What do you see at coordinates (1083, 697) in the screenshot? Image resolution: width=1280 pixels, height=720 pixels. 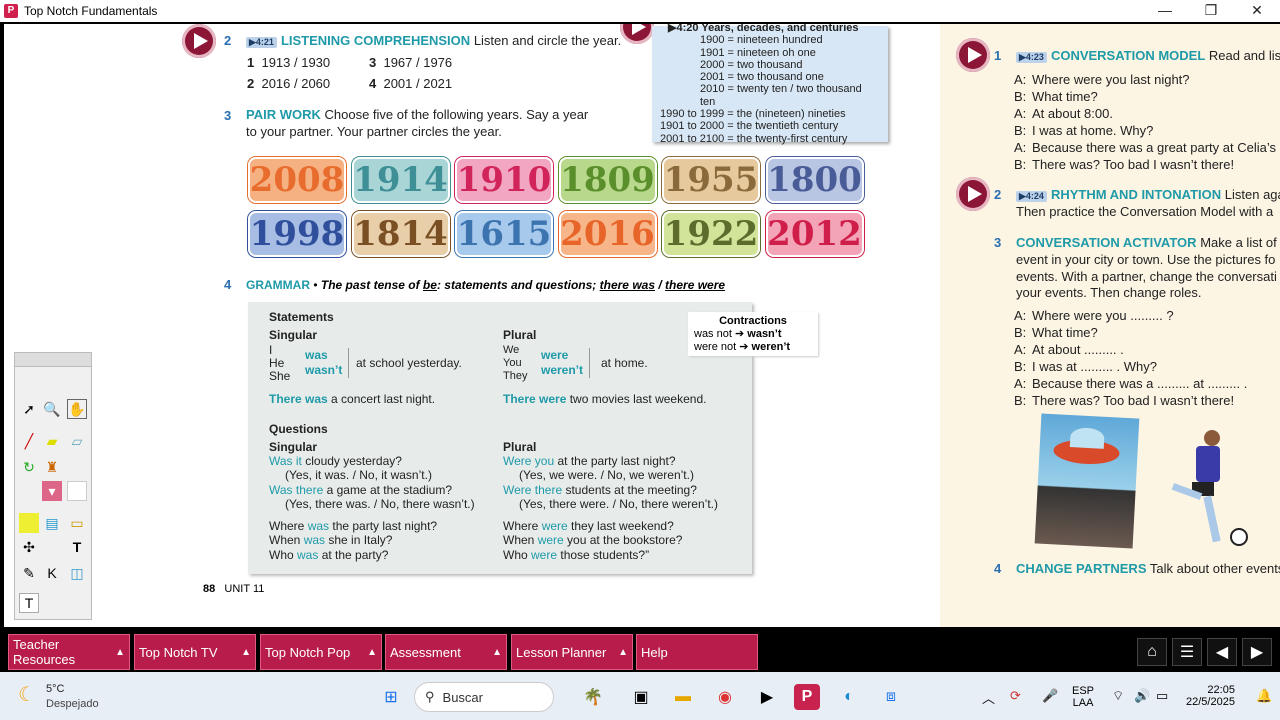 I see `language-indicator: ESP LAA` at bounding box center [1083, 697].